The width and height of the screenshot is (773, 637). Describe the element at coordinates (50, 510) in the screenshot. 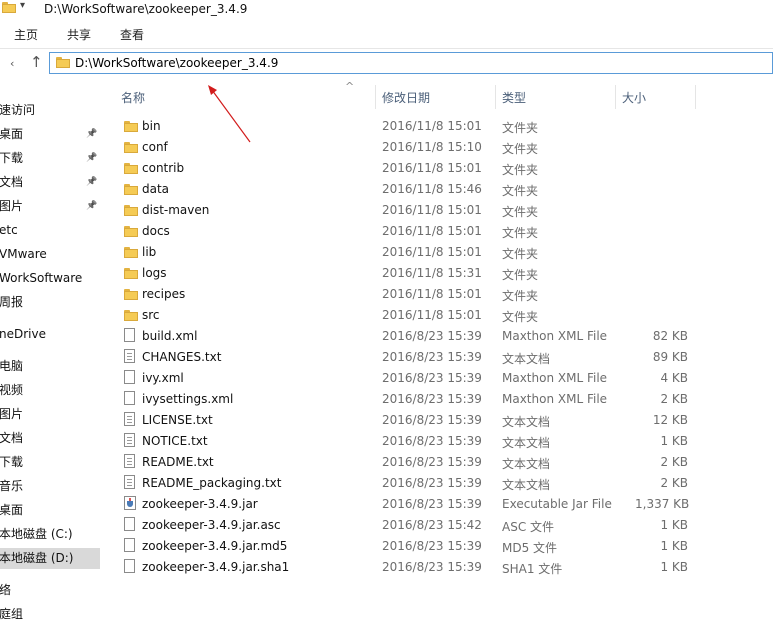

I see `sidebar-item: 桌面` at that location.